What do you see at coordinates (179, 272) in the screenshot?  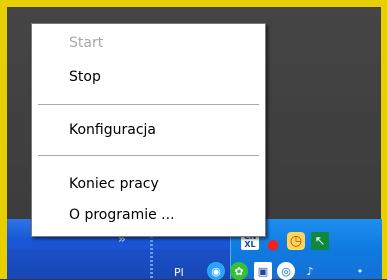 I see `taskbar-clipped-label: Pl` at bounding box center [179, 272].